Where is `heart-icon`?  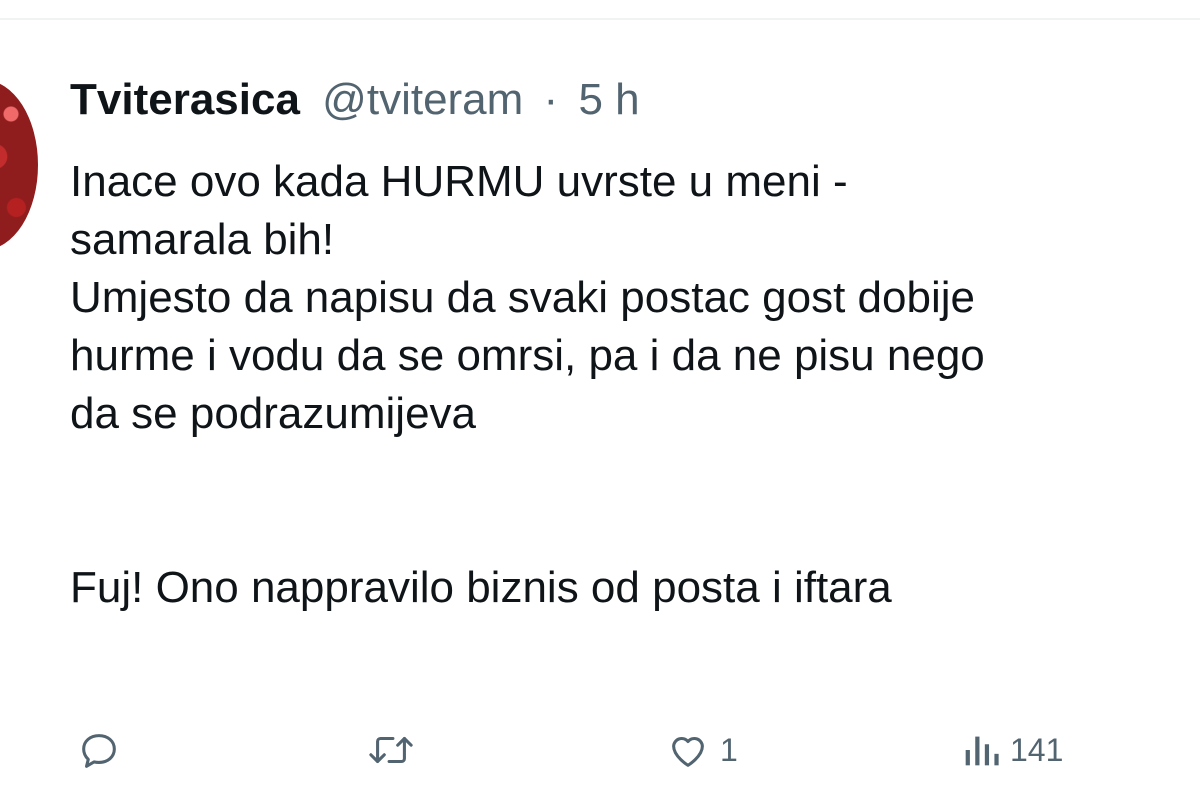
heart-icon is located at coordinates (688, 750).